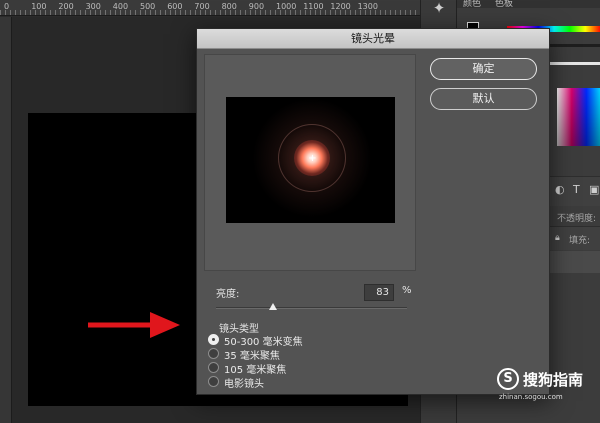 This screenshot has height=423, width=600. I want to click on ruler-label: 300, so click(93, 6).